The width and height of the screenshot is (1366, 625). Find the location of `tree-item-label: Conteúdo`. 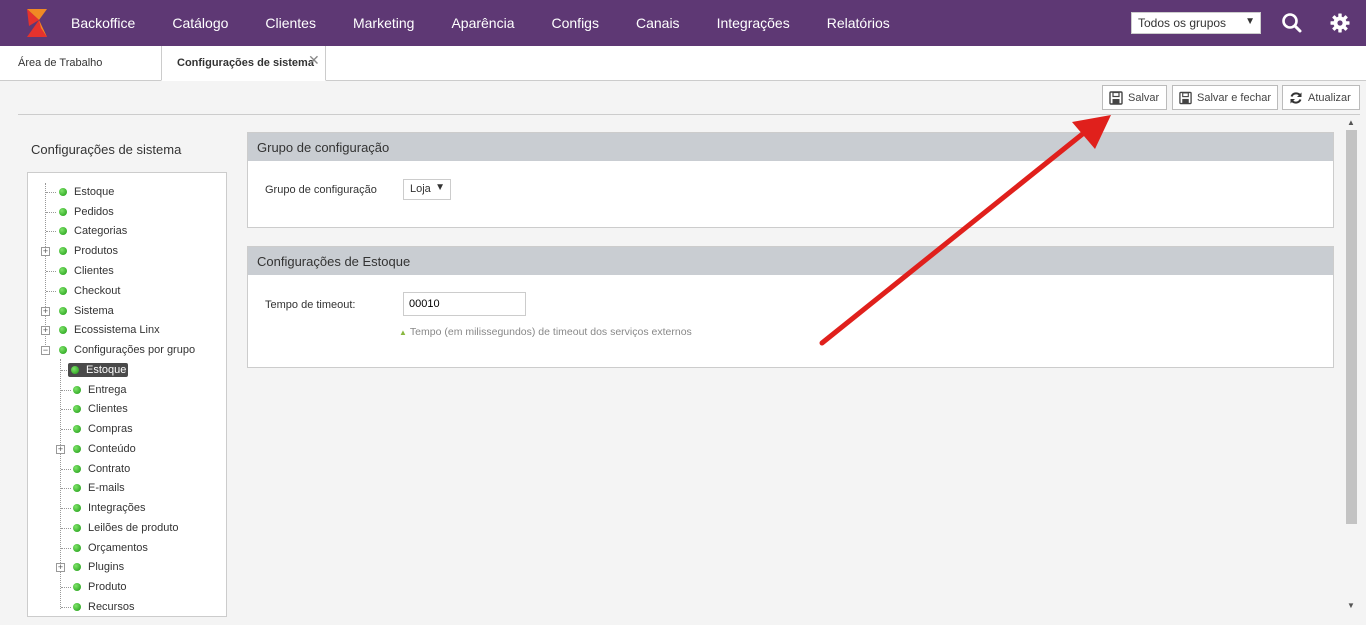

tree-item-label: Conteúdo is located at coordinates (112, 449).